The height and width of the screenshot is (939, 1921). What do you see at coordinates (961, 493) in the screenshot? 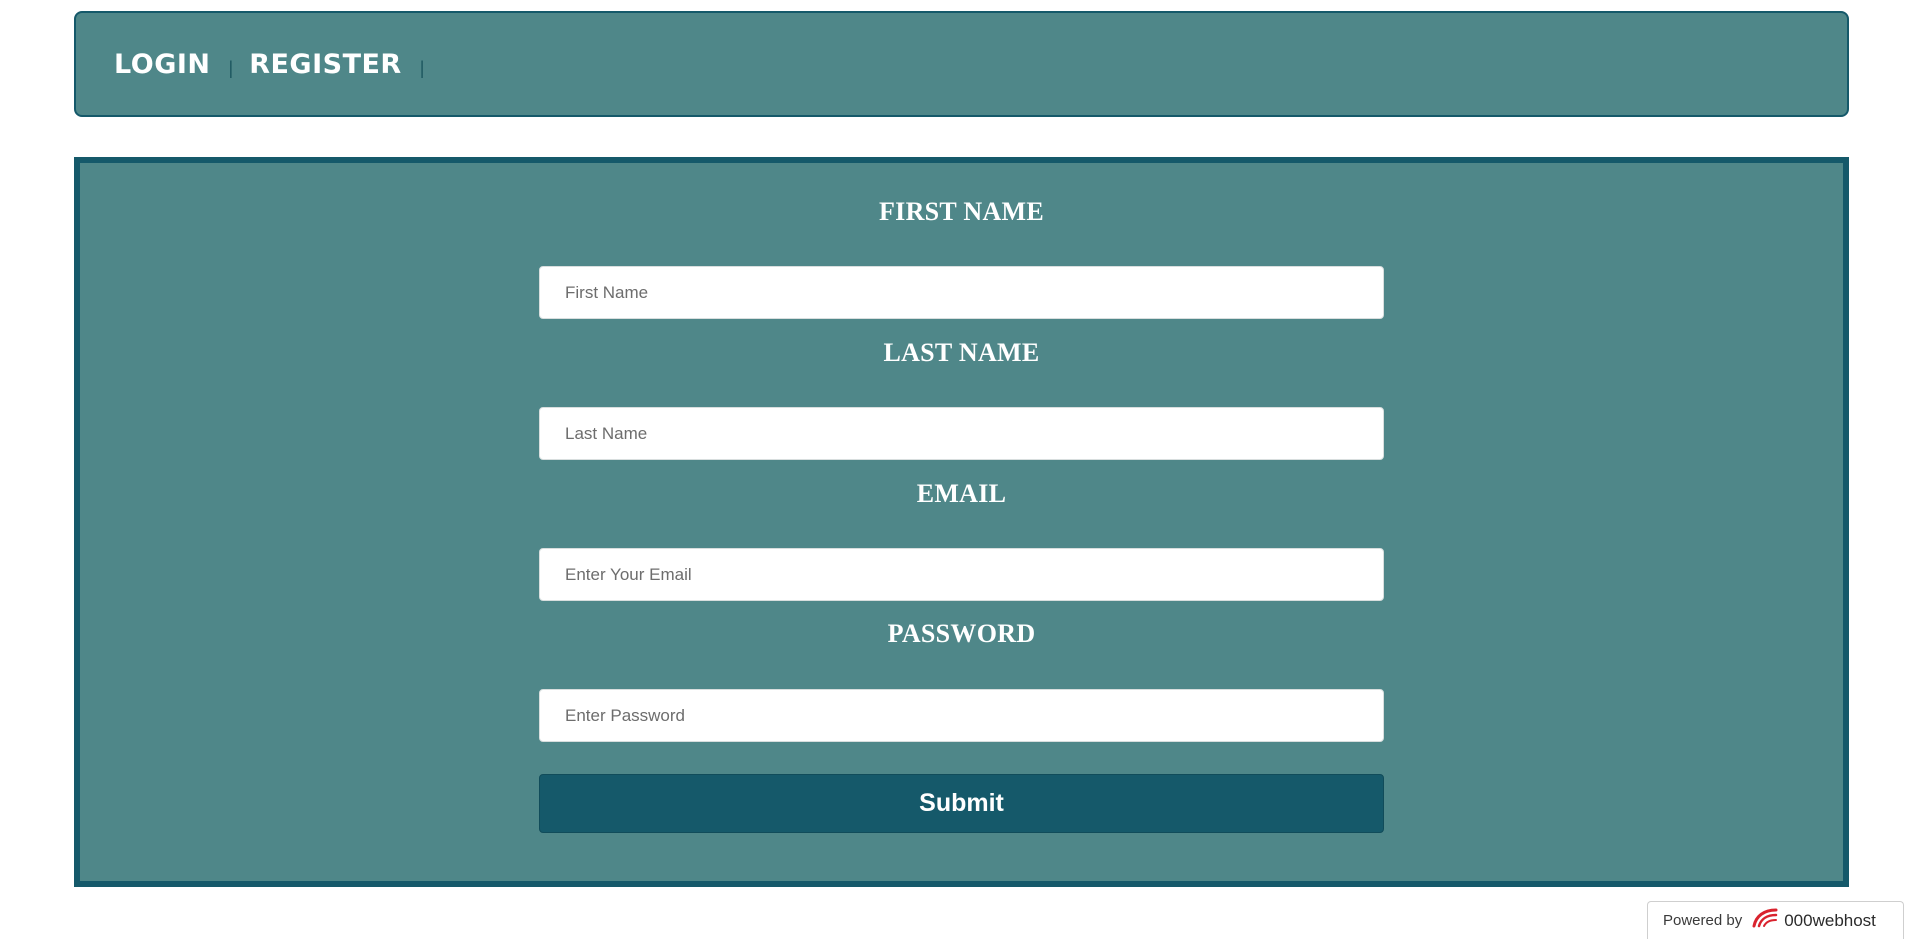
I see `email-label: EMAIL` at bounding box center [961, 493].